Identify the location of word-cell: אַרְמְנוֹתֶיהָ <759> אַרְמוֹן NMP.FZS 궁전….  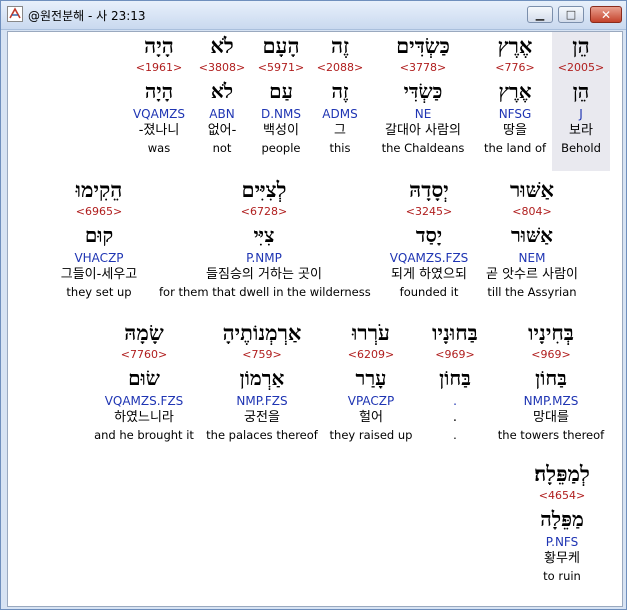
(262, 381).